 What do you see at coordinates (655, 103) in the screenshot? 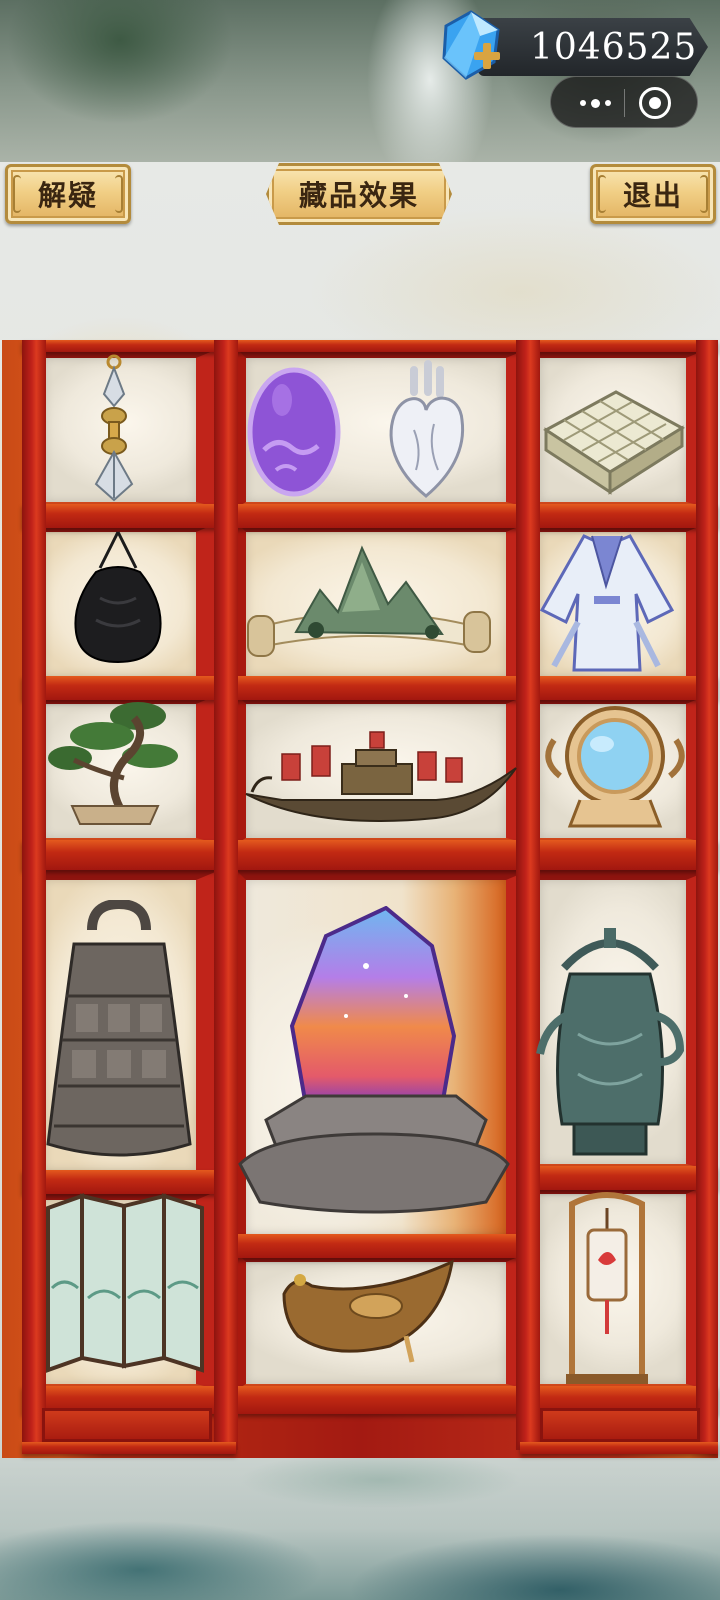
I see `target-close-icon` at bounding box center [655, 103].